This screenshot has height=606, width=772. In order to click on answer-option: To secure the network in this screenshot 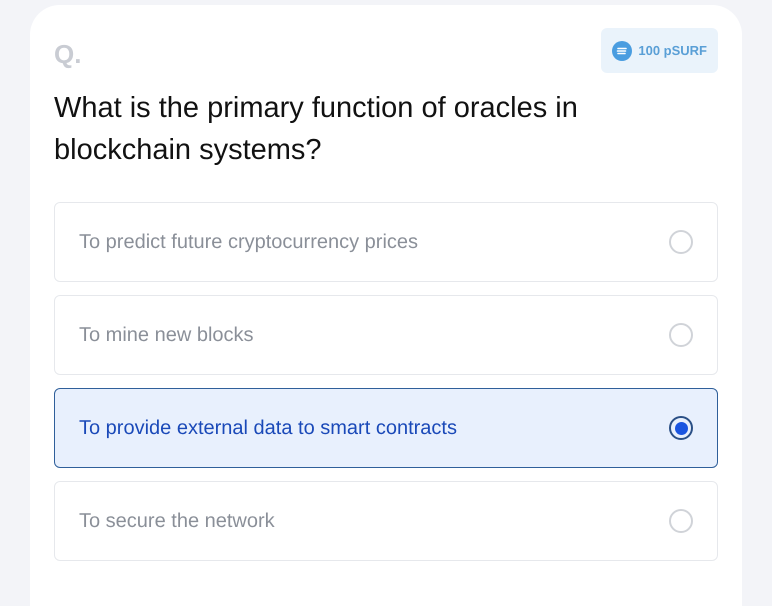, I will do `click(386, 521)`.